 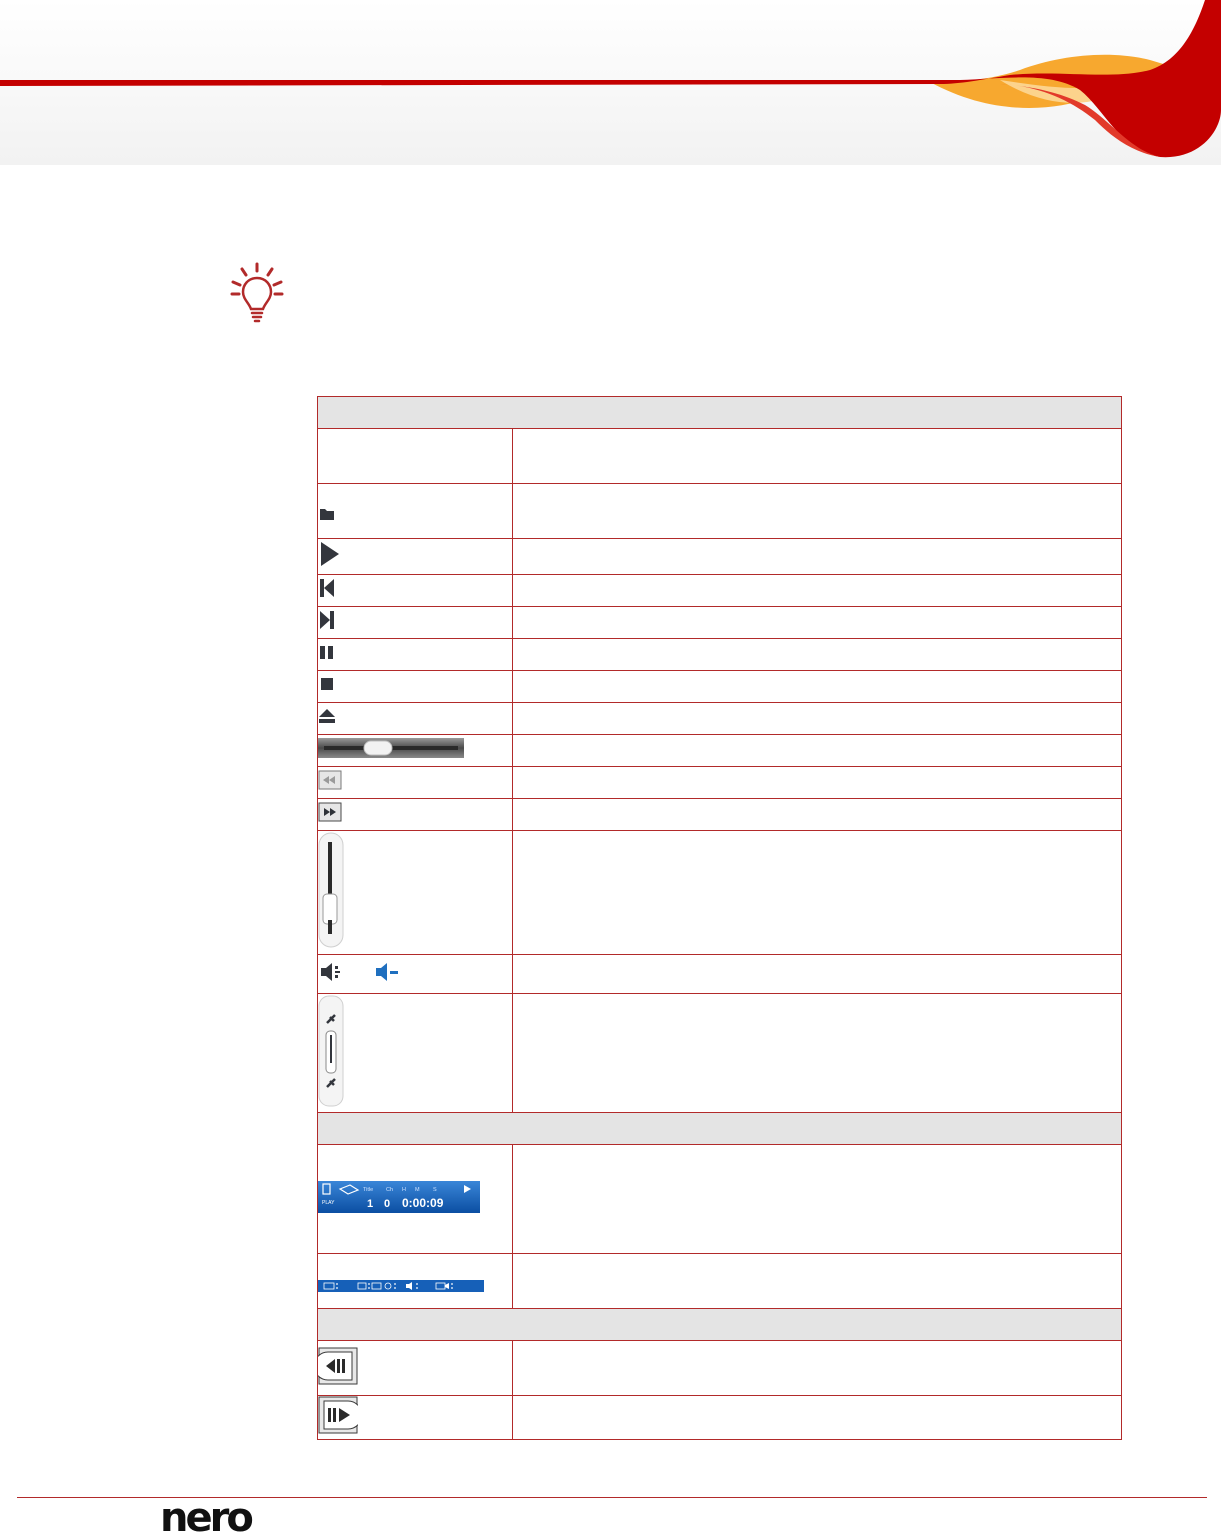 What do you see at coordinates (387, 972) in the screenshot?
I see `mute-icon` at bounding box center [387, 972].